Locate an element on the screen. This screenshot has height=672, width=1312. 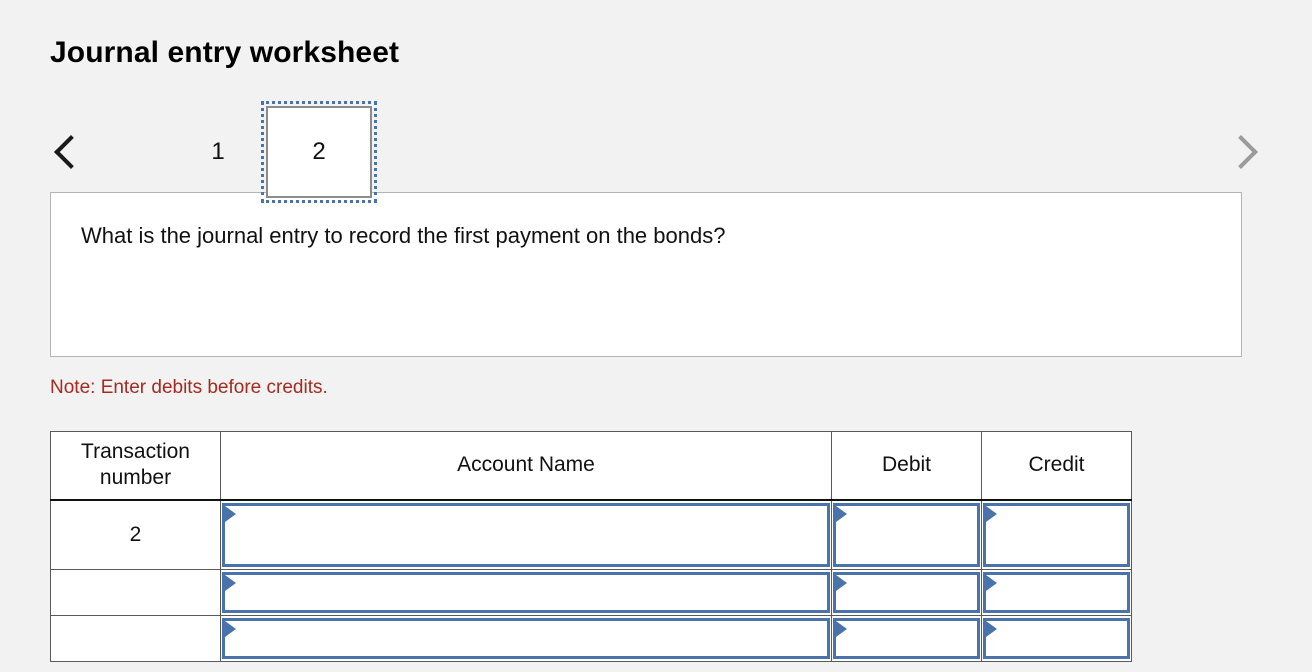
pager-tab-1-label: 1 is located at coordinates (218, 151).